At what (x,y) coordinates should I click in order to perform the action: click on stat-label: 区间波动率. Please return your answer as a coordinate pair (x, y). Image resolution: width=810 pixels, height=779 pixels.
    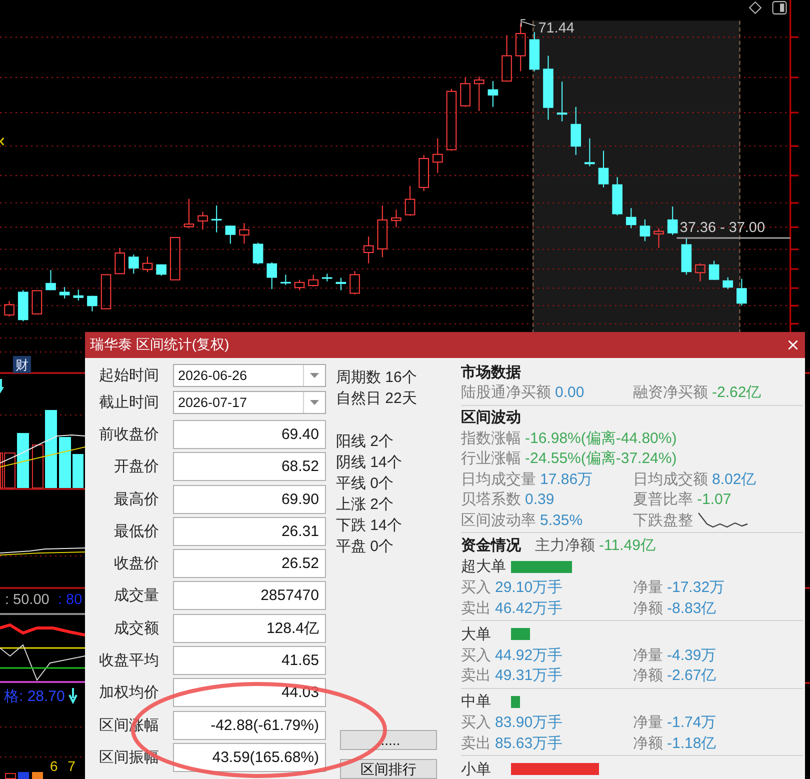
    Looking at the image, I should click on (498, 520).